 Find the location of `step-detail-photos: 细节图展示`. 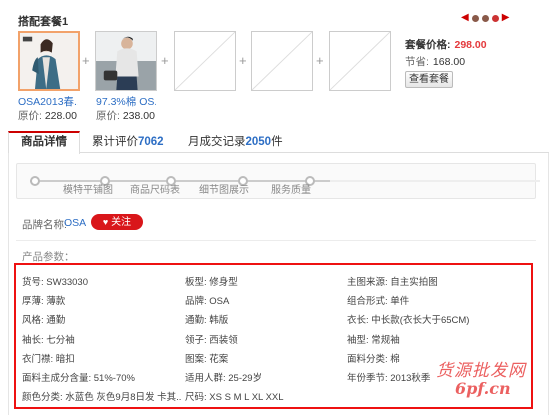

step-detail-photos: 细节图展示 is located at coordinates (224, 188).